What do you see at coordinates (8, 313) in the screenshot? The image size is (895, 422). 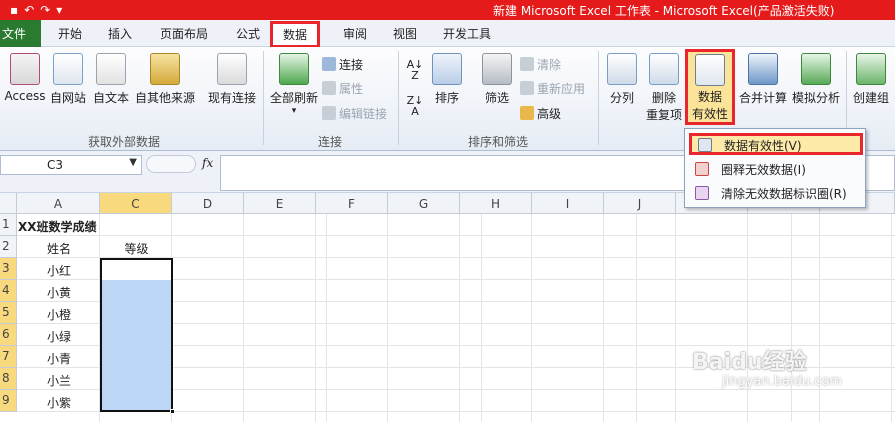 I see `row-header-5: 5` at bounding box center [8, 313].